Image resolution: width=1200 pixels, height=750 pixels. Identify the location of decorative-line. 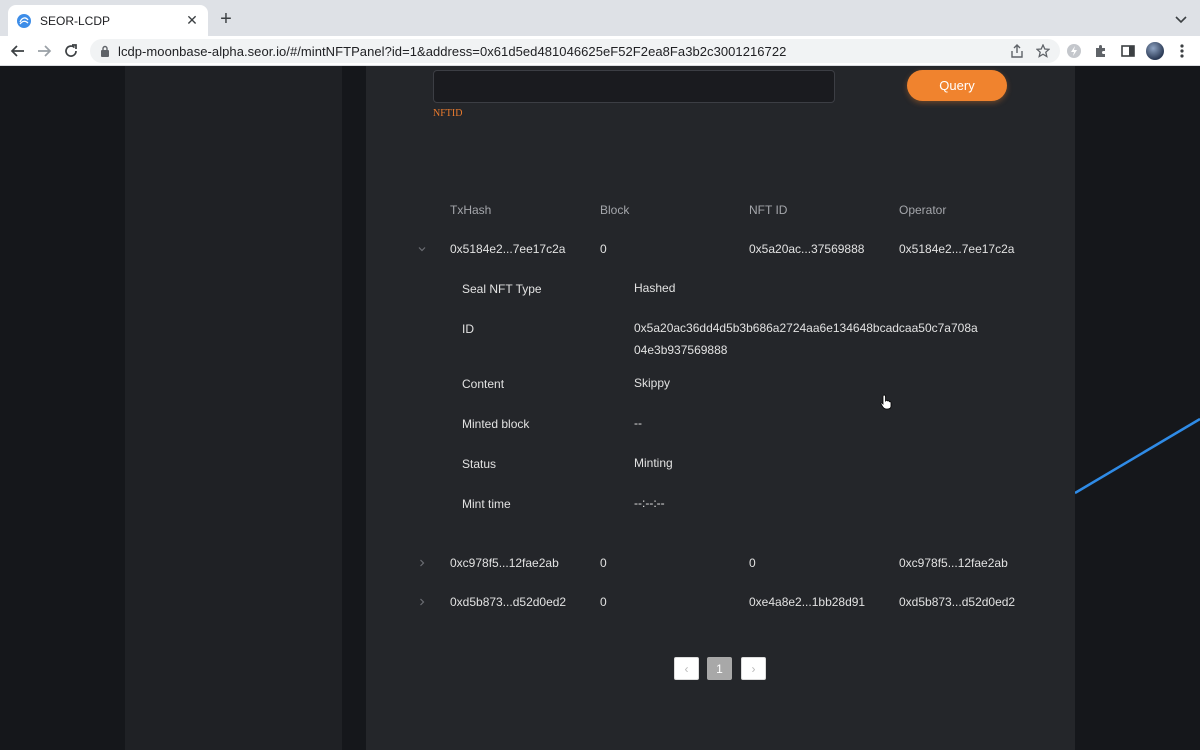
(1137, 456).